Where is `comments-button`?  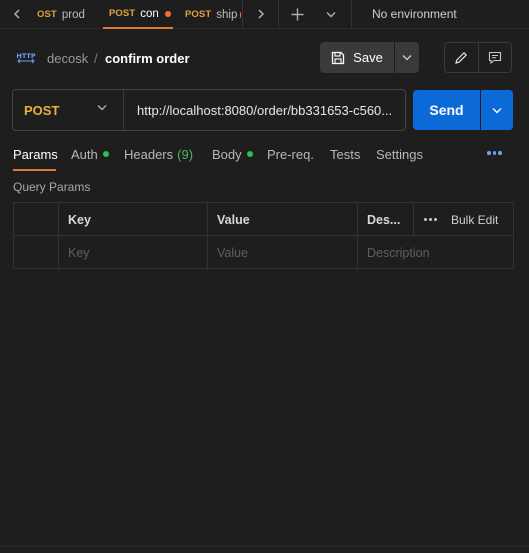
comments-button is located at coordinates (494, 57).